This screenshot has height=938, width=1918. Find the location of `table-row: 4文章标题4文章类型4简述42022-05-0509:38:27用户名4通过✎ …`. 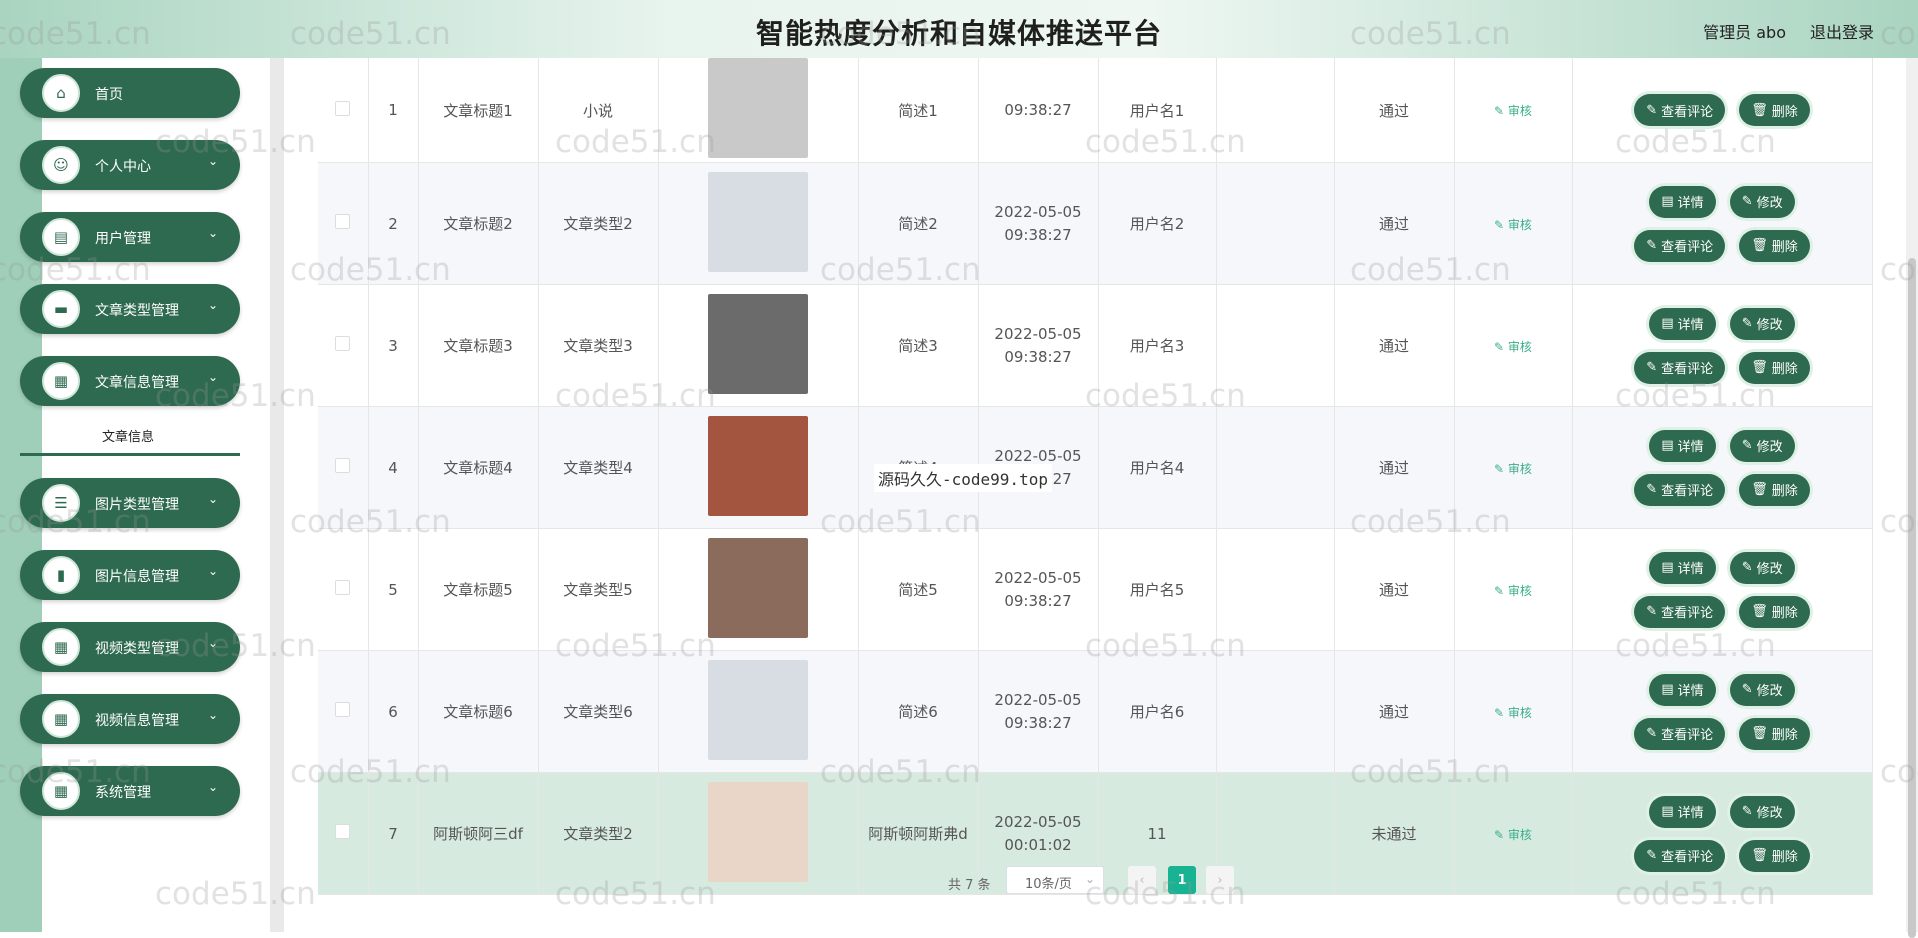

table-row: 4文章标题4文章类型4简述42022-05-0509:38:27用户名4通过✎ … is located at coordinates (1095, 467).